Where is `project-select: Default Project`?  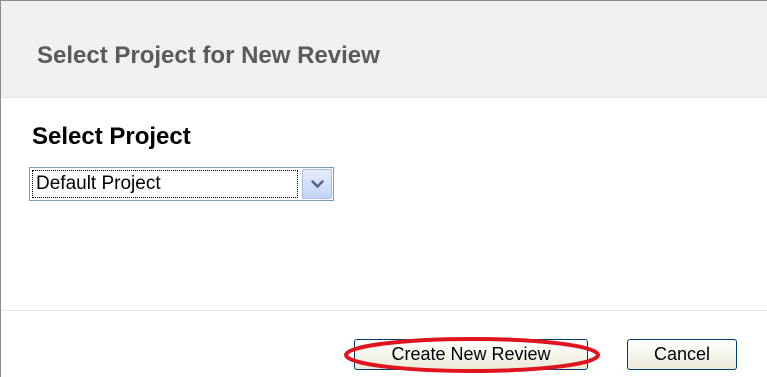 project-select: Default Project is located at coordinates (181, 184).